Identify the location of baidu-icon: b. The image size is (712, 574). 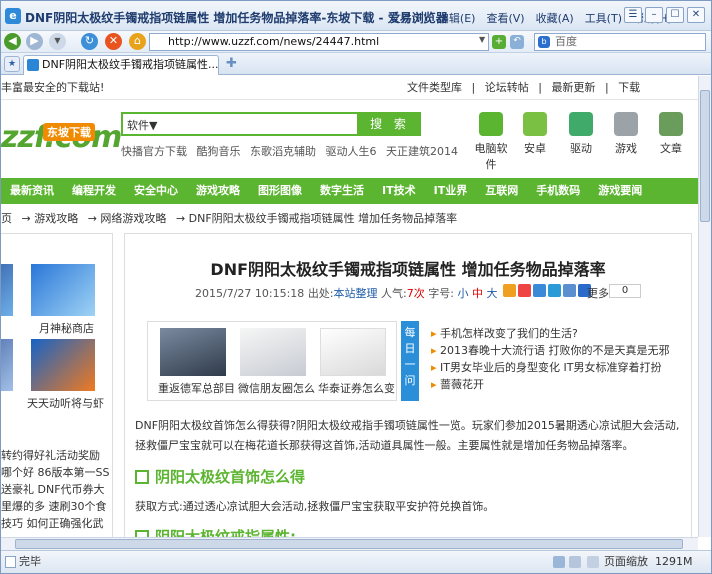
(544, 42).